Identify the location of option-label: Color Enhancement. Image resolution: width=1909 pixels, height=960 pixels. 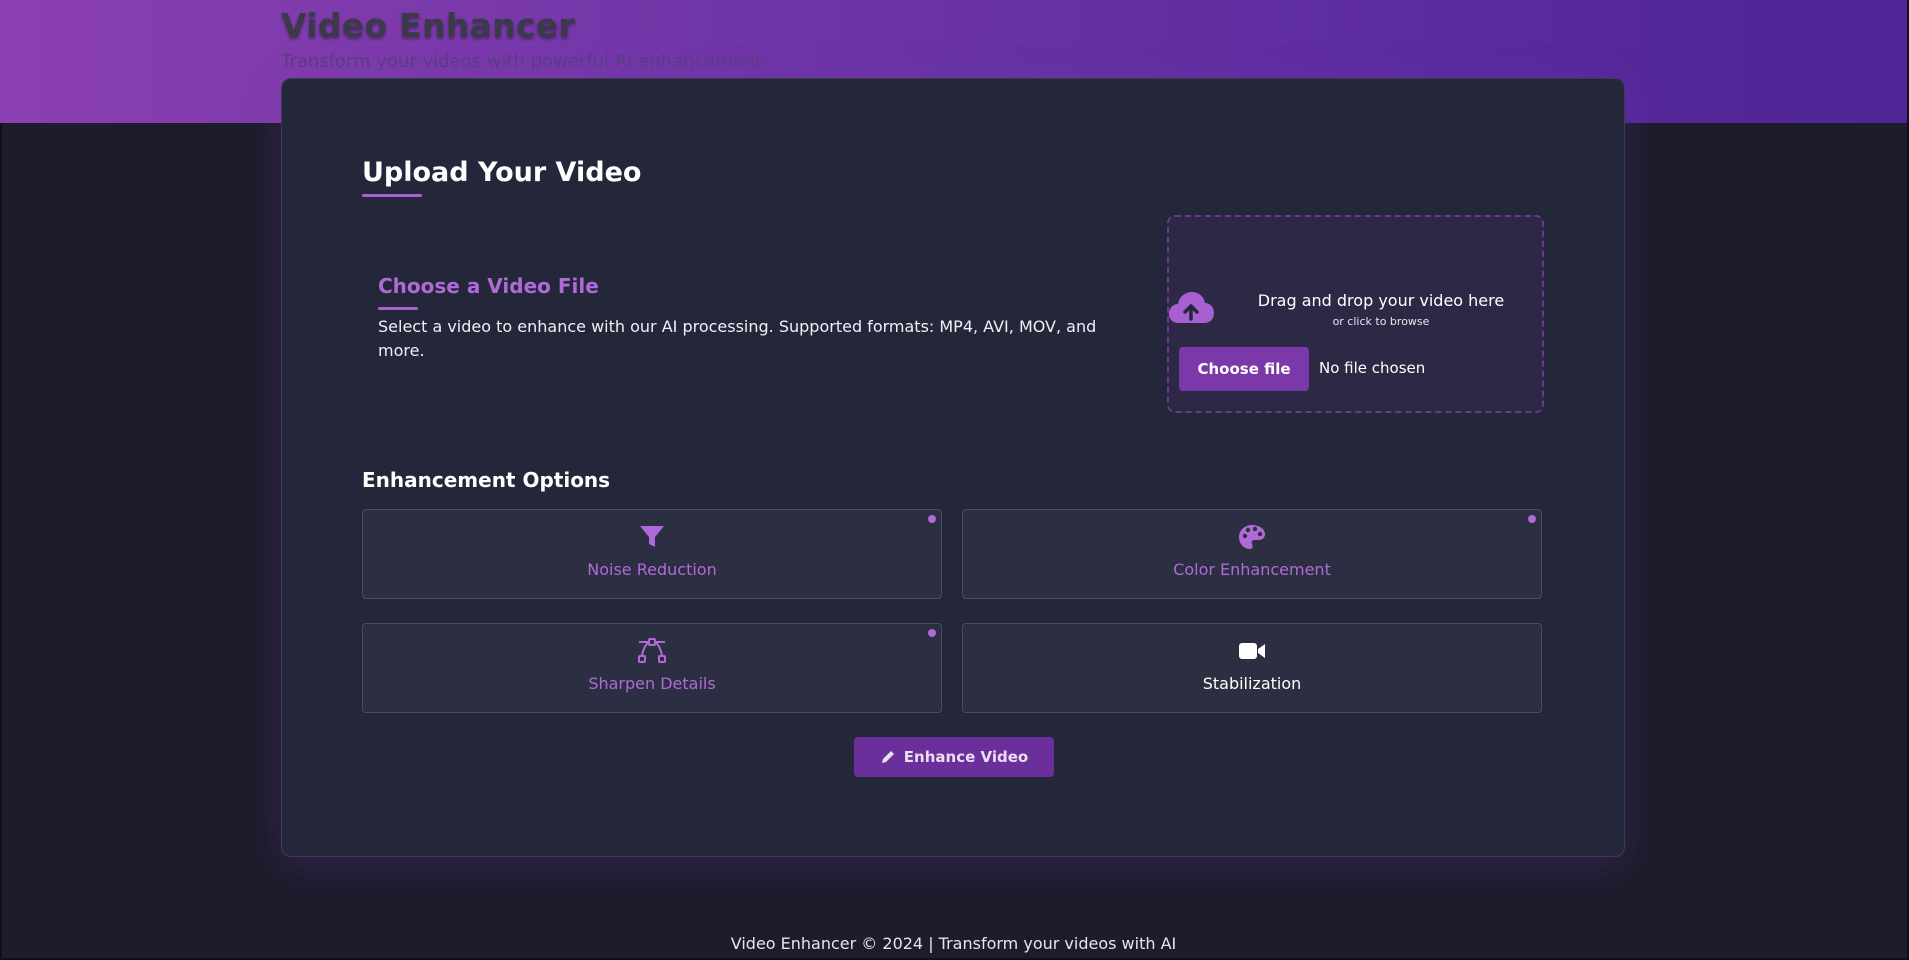
(1252, 569).